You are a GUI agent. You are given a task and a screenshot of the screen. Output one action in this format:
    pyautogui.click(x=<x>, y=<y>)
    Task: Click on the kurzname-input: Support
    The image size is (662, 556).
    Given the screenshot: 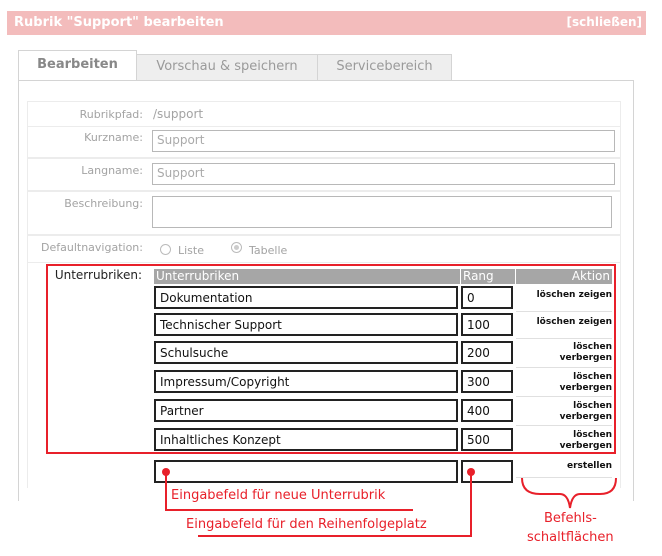 What is the action you would take?
    pyautogui.click(x=383, y=141)
    